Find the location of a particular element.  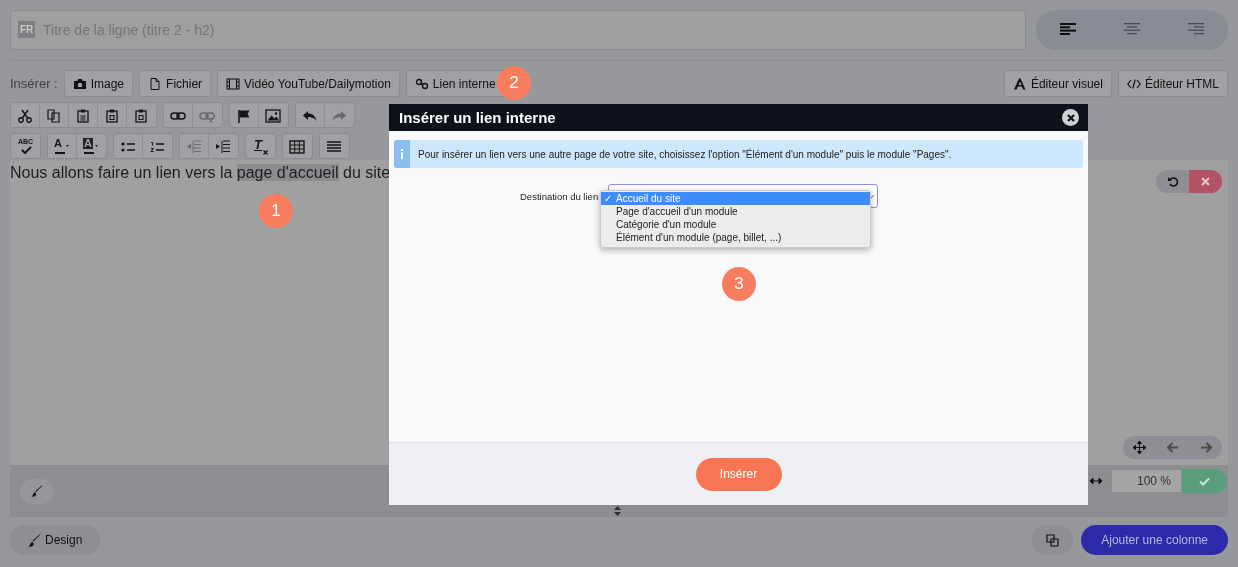

close-button is located at coordinates (1070, 117).